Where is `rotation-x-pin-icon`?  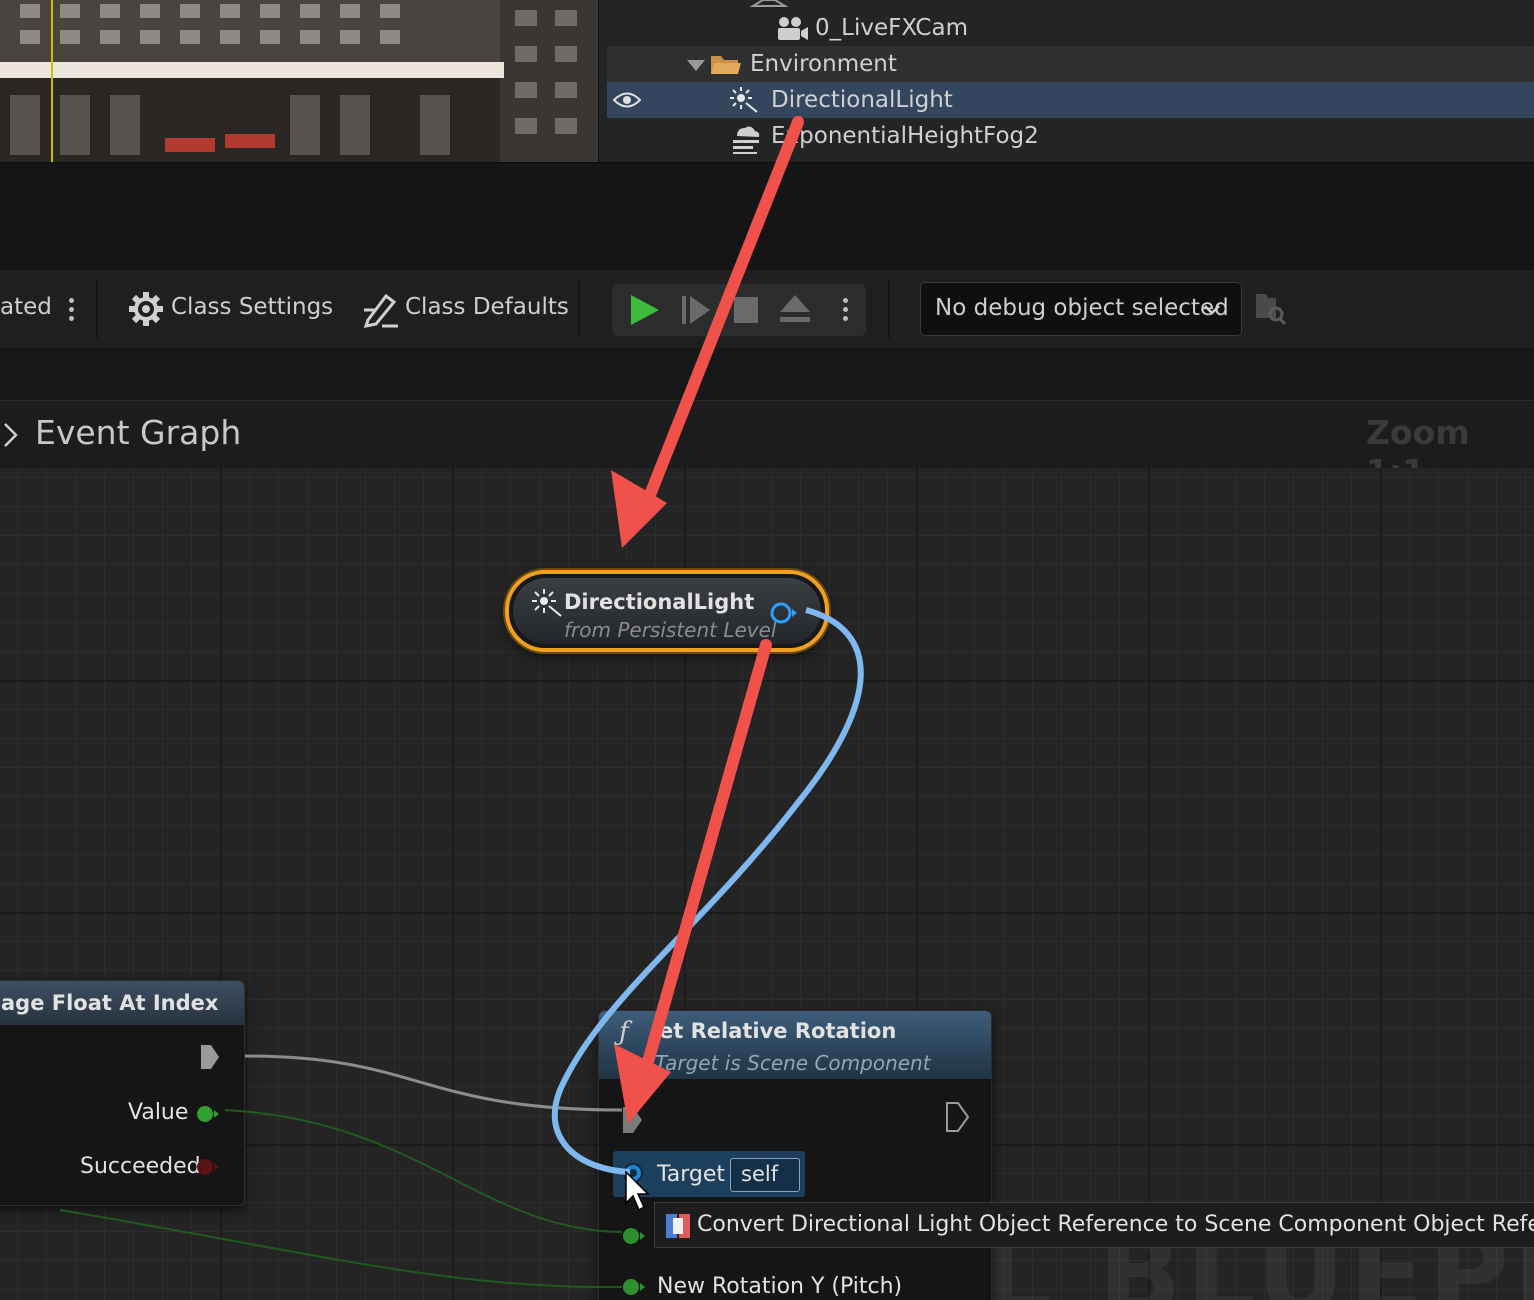
rotation-x-pin-icon is located at coordinates (634, 1236).